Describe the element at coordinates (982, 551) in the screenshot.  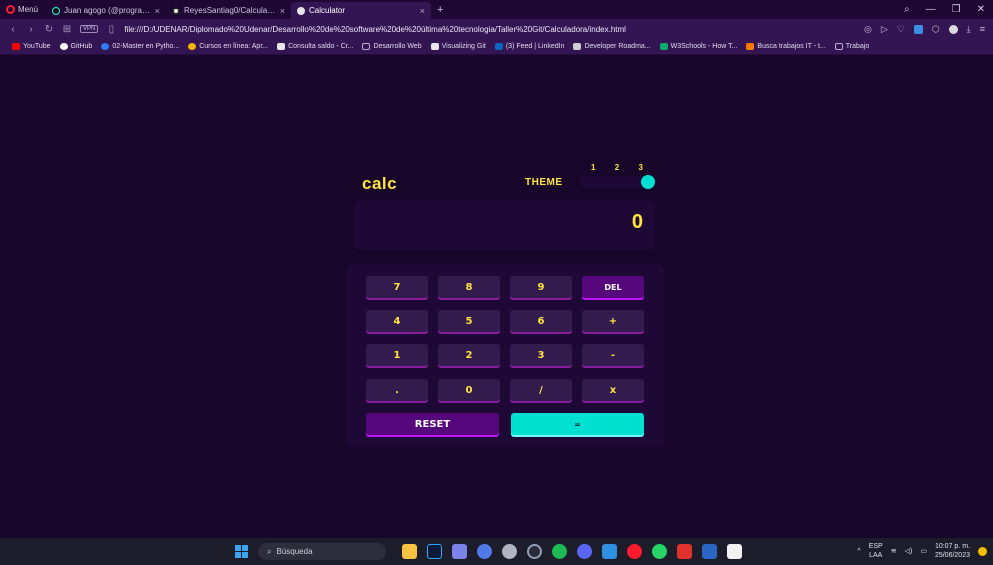
I see `notification-icon` at that location.